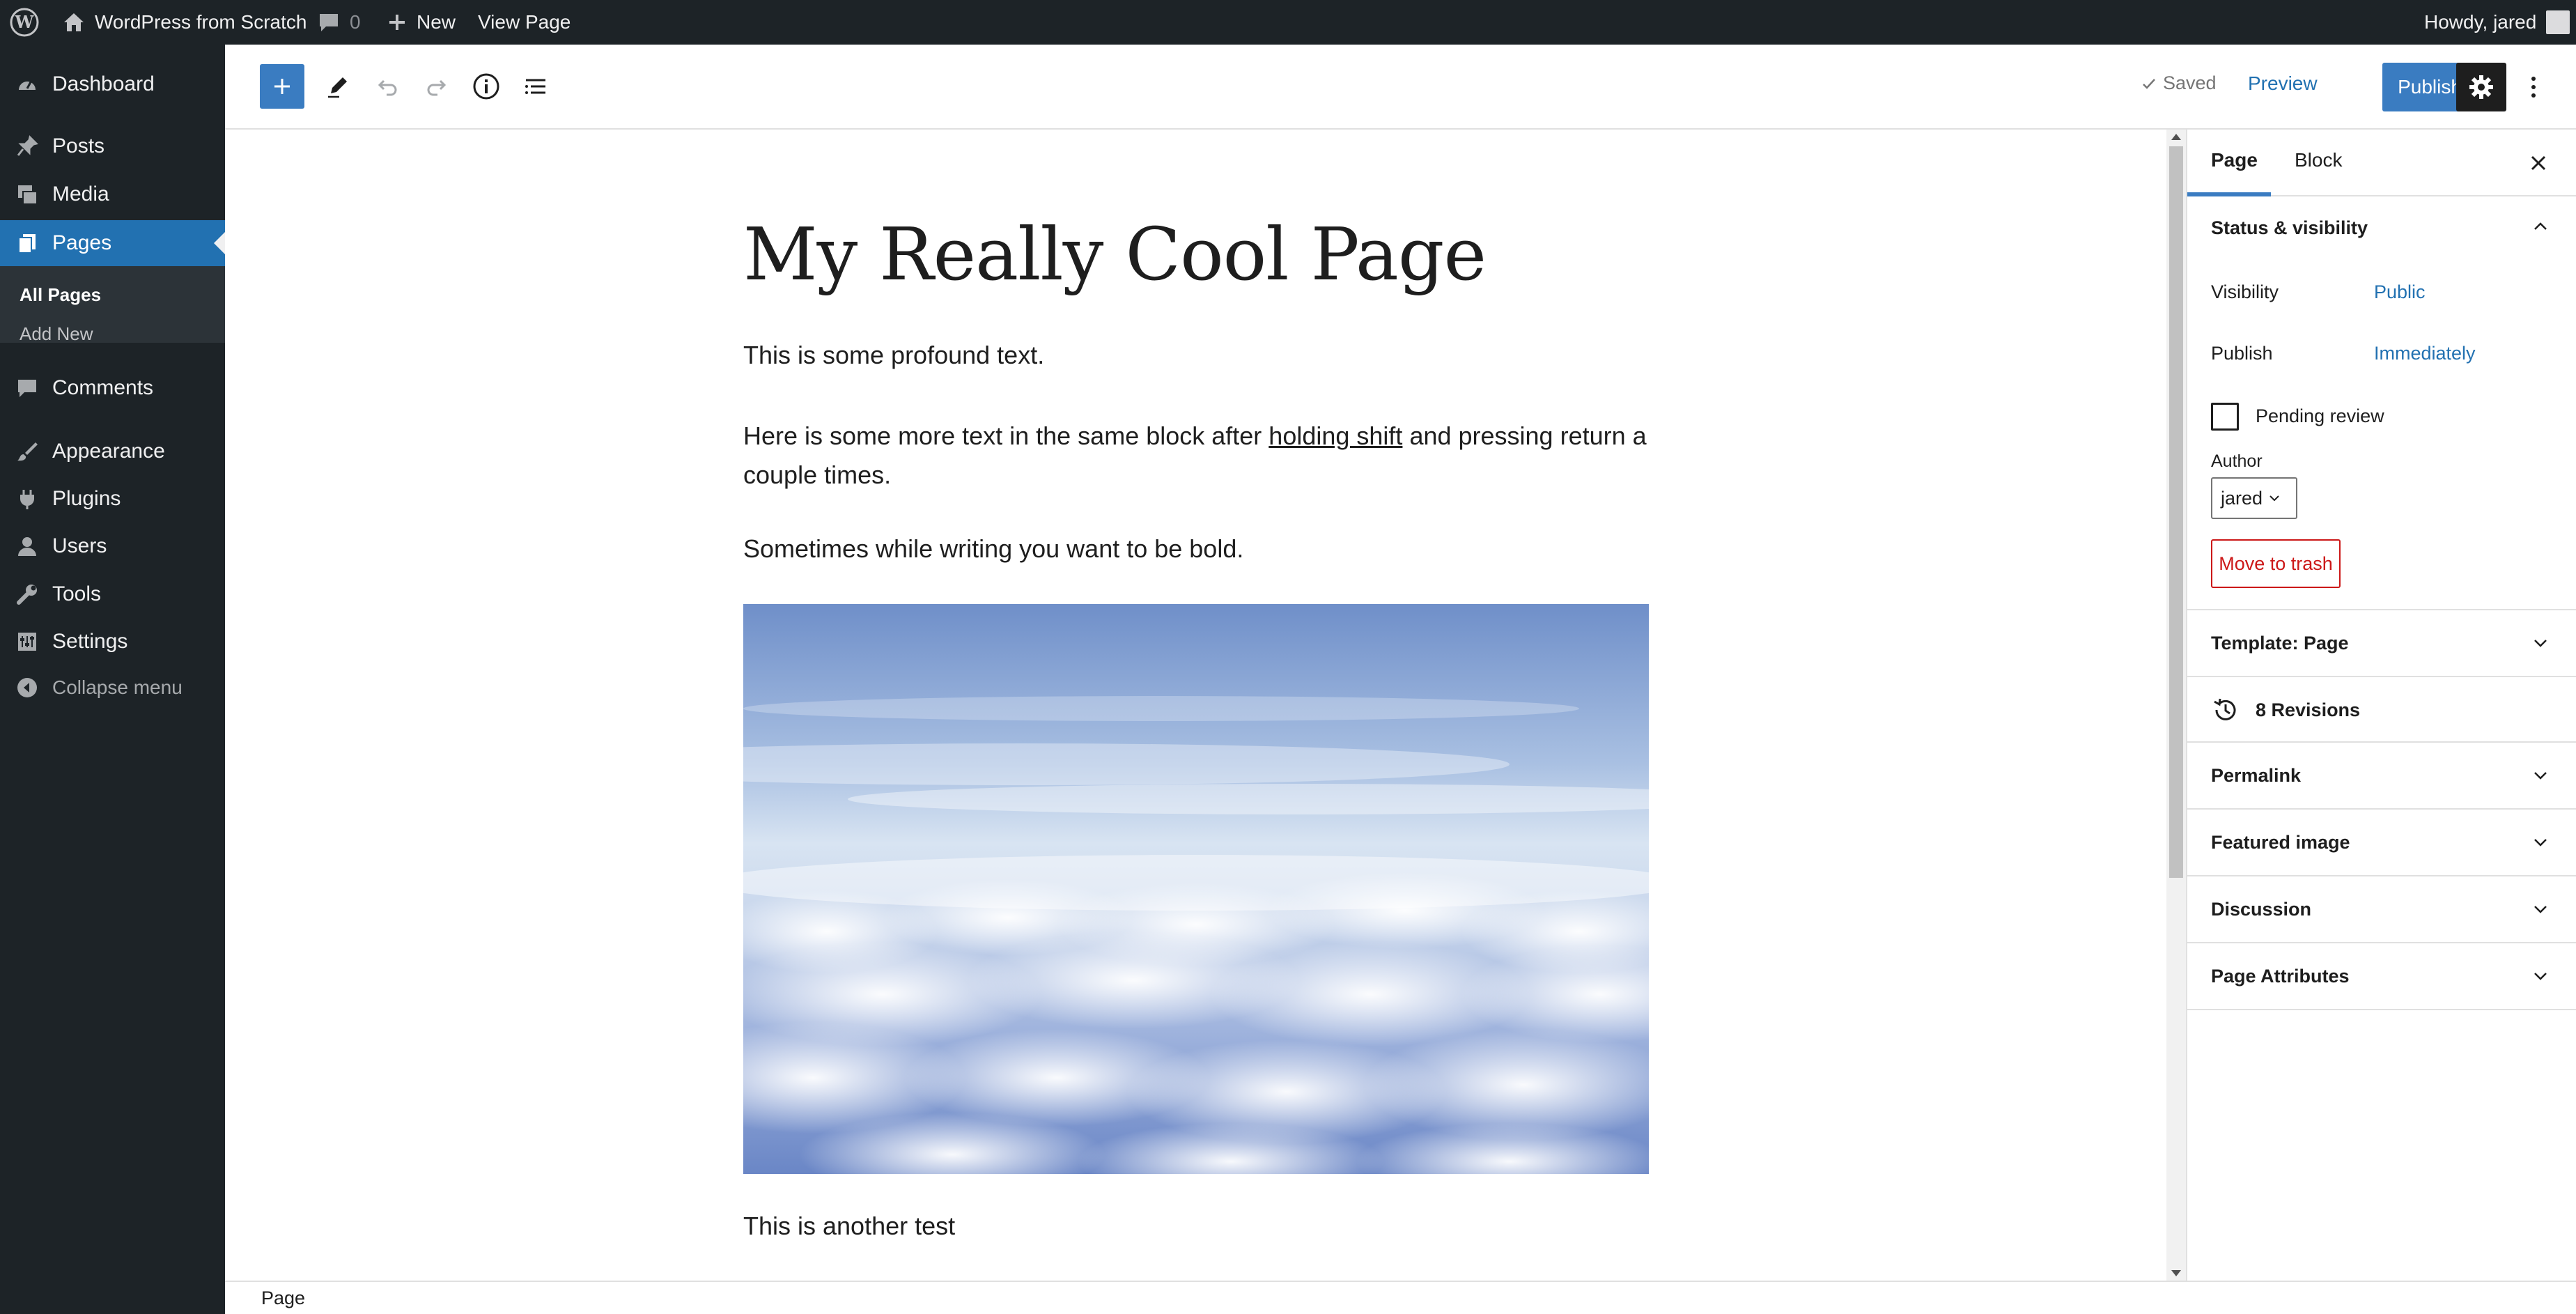  Describe the element at coordinates (2318, 160) in the screenshot. I see `tab-block: Block` at that location.